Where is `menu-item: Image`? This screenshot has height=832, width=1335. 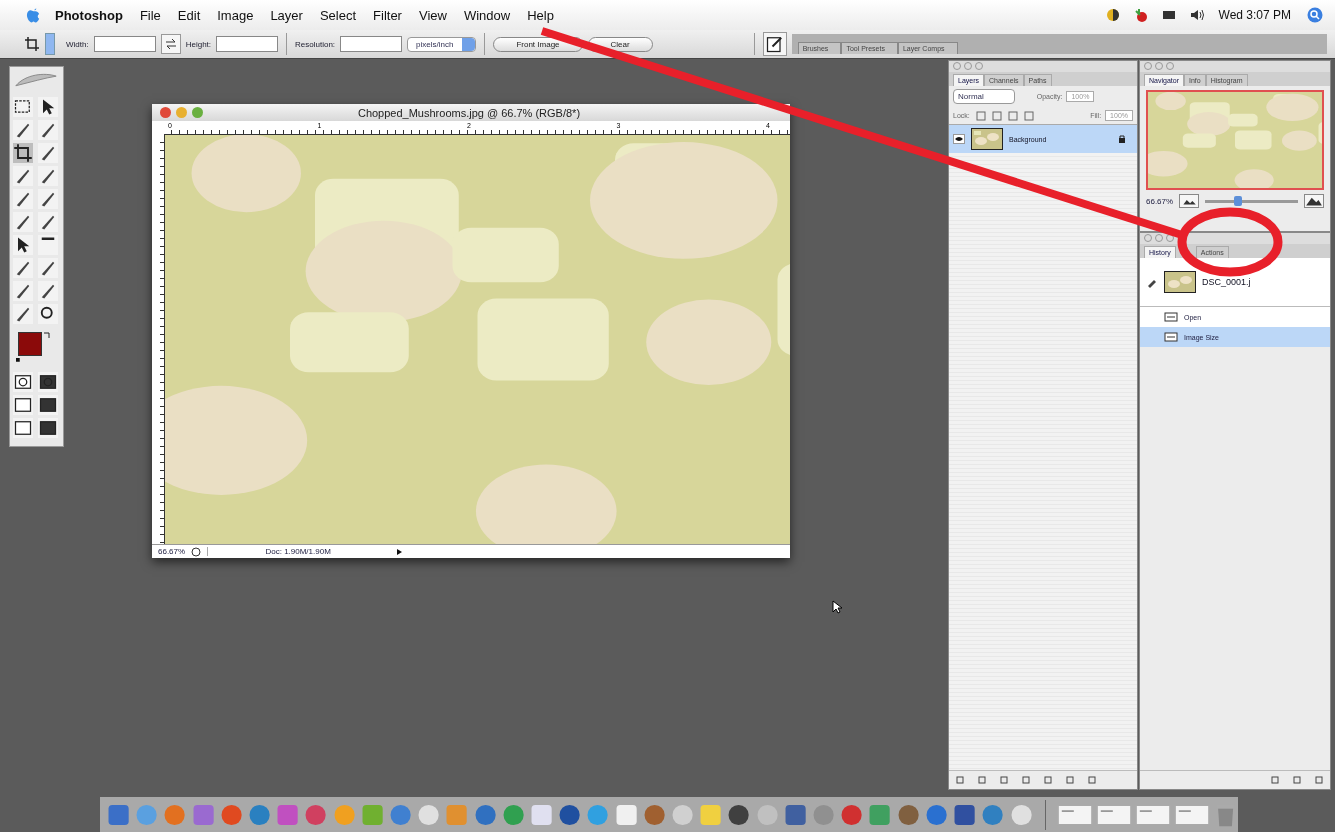
menu-item: Image is located at coordinates (235, 15).